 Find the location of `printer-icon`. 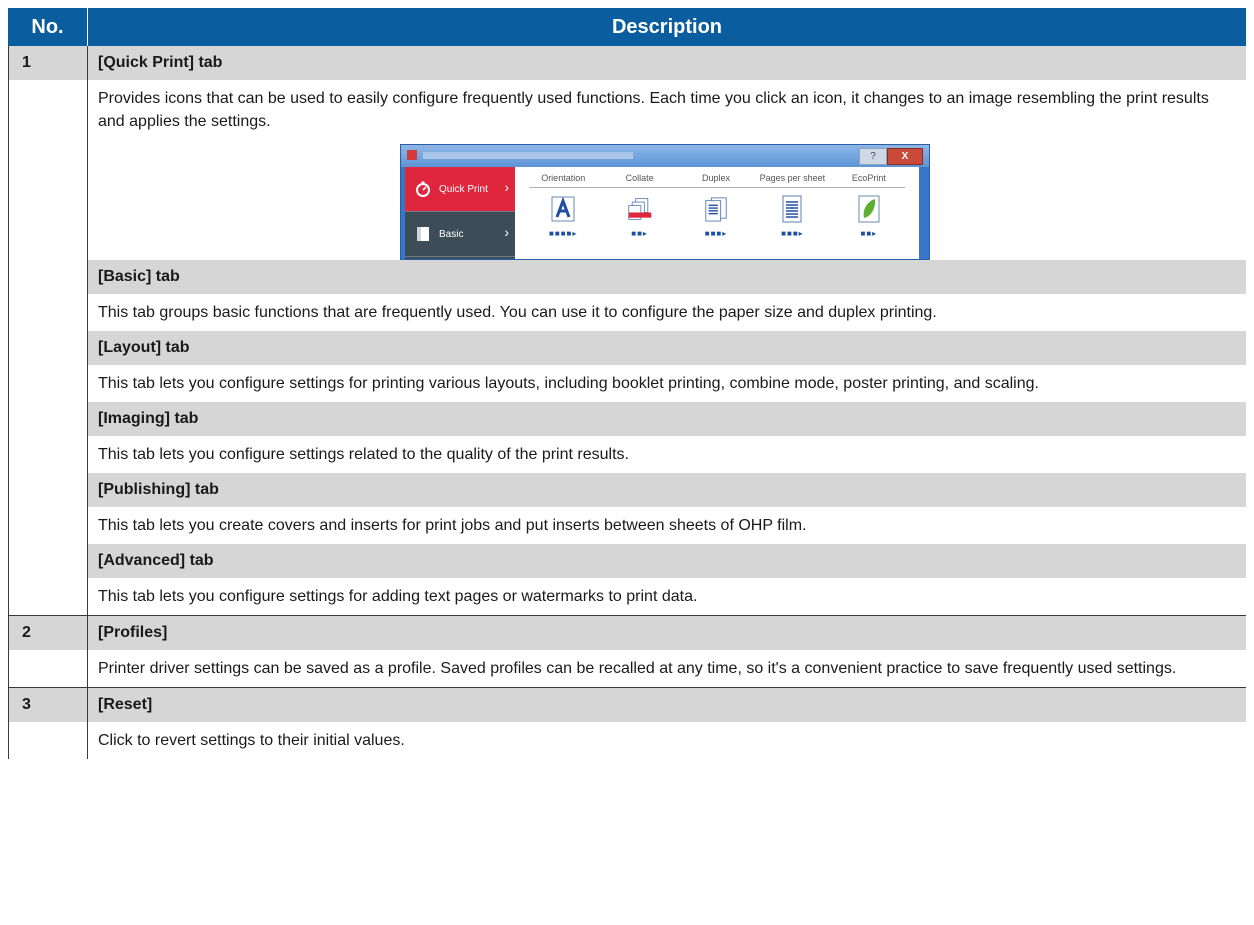

printer-icon is located at coordinates (412, 155).